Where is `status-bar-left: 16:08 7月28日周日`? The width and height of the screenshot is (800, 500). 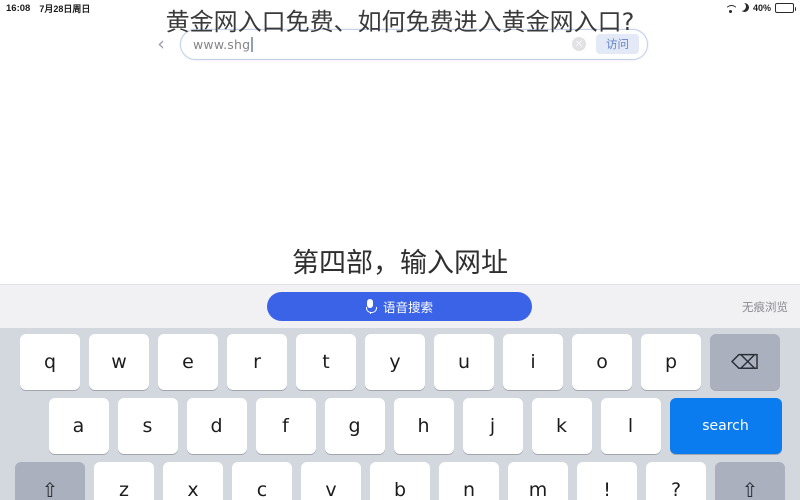 status-bar-left: 16:08 7月28日周日 is located at coordinates (48, 8).